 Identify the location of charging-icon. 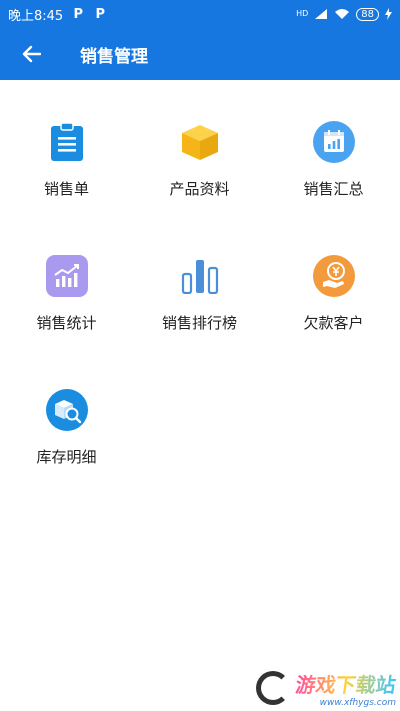
(388, 14).